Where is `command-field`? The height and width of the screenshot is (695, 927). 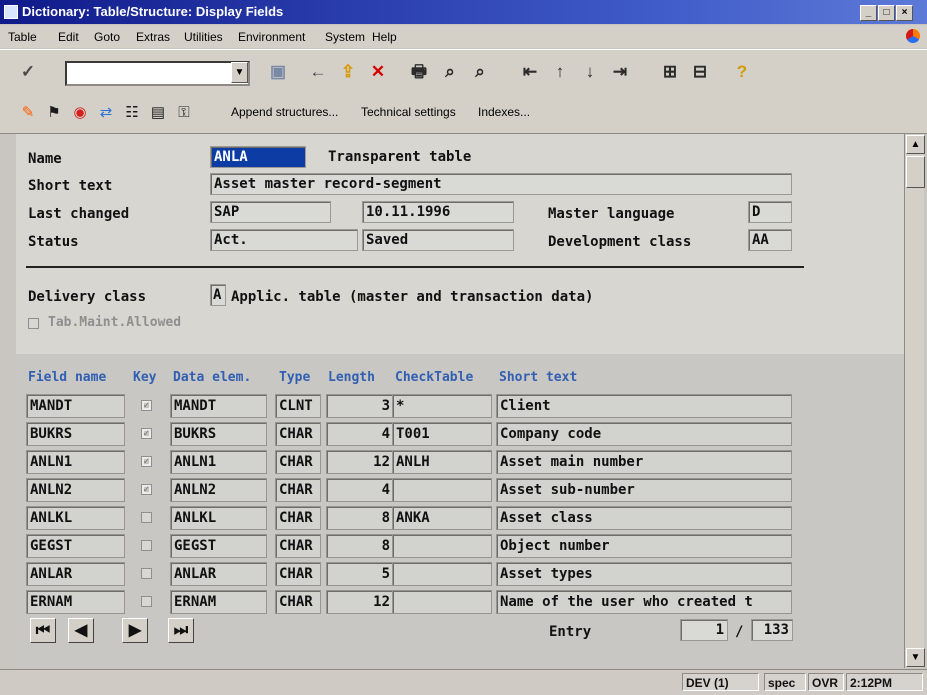 command-field is located at coordinates (157, 73).